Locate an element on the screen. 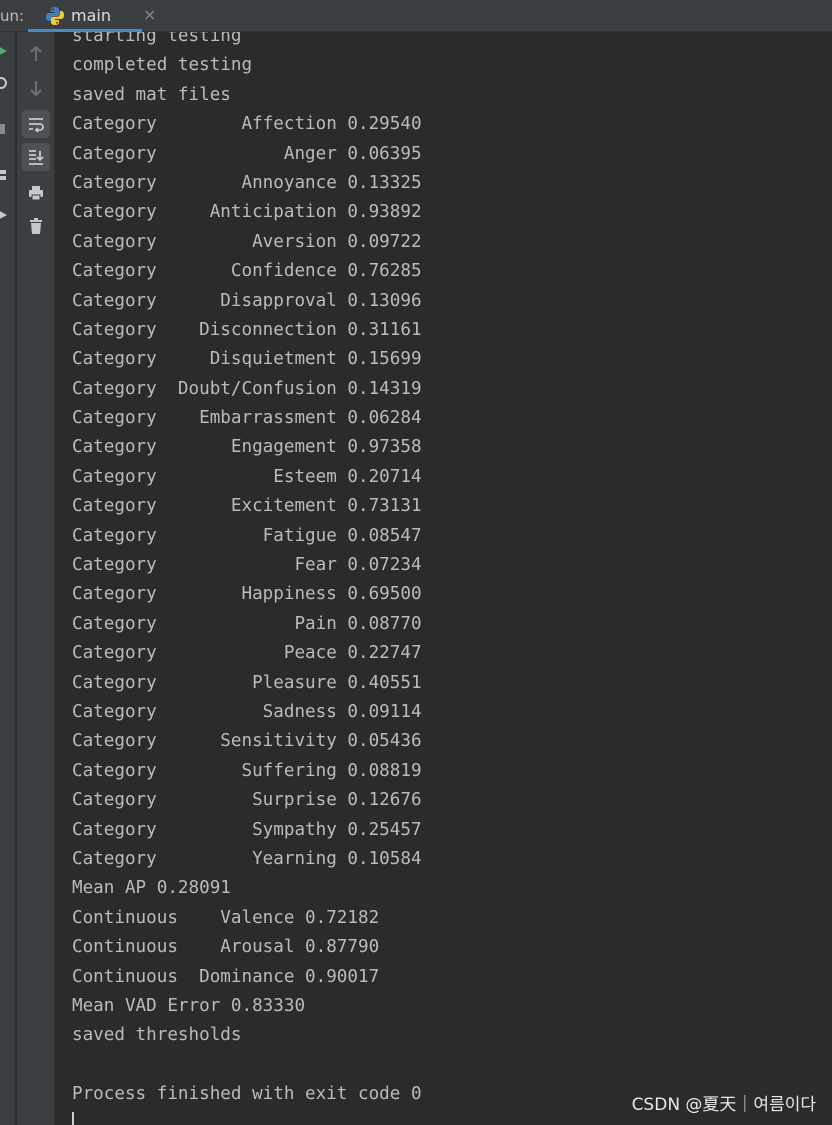  stop-icon is located at coordinates (5, 129).